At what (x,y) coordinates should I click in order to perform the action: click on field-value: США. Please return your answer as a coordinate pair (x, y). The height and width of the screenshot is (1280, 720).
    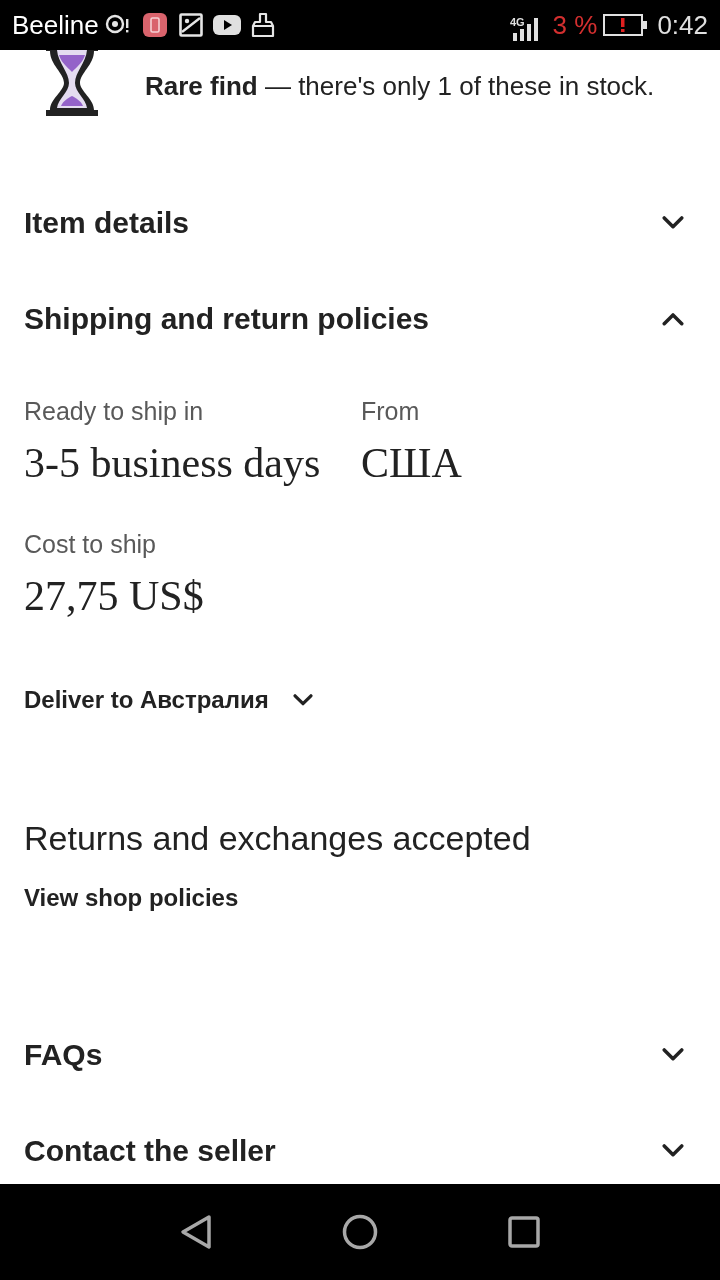
    Looking at the image, I should click on (411, 463).